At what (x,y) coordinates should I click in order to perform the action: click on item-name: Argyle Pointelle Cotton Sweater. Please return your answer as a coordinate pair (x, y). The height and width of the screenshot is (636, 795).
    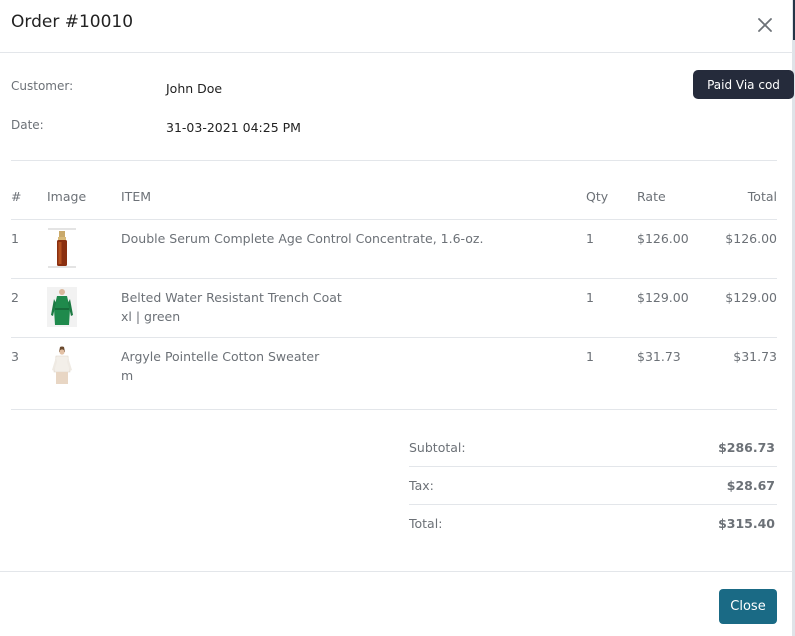
    Looking at the image, I should click on (220, 356).